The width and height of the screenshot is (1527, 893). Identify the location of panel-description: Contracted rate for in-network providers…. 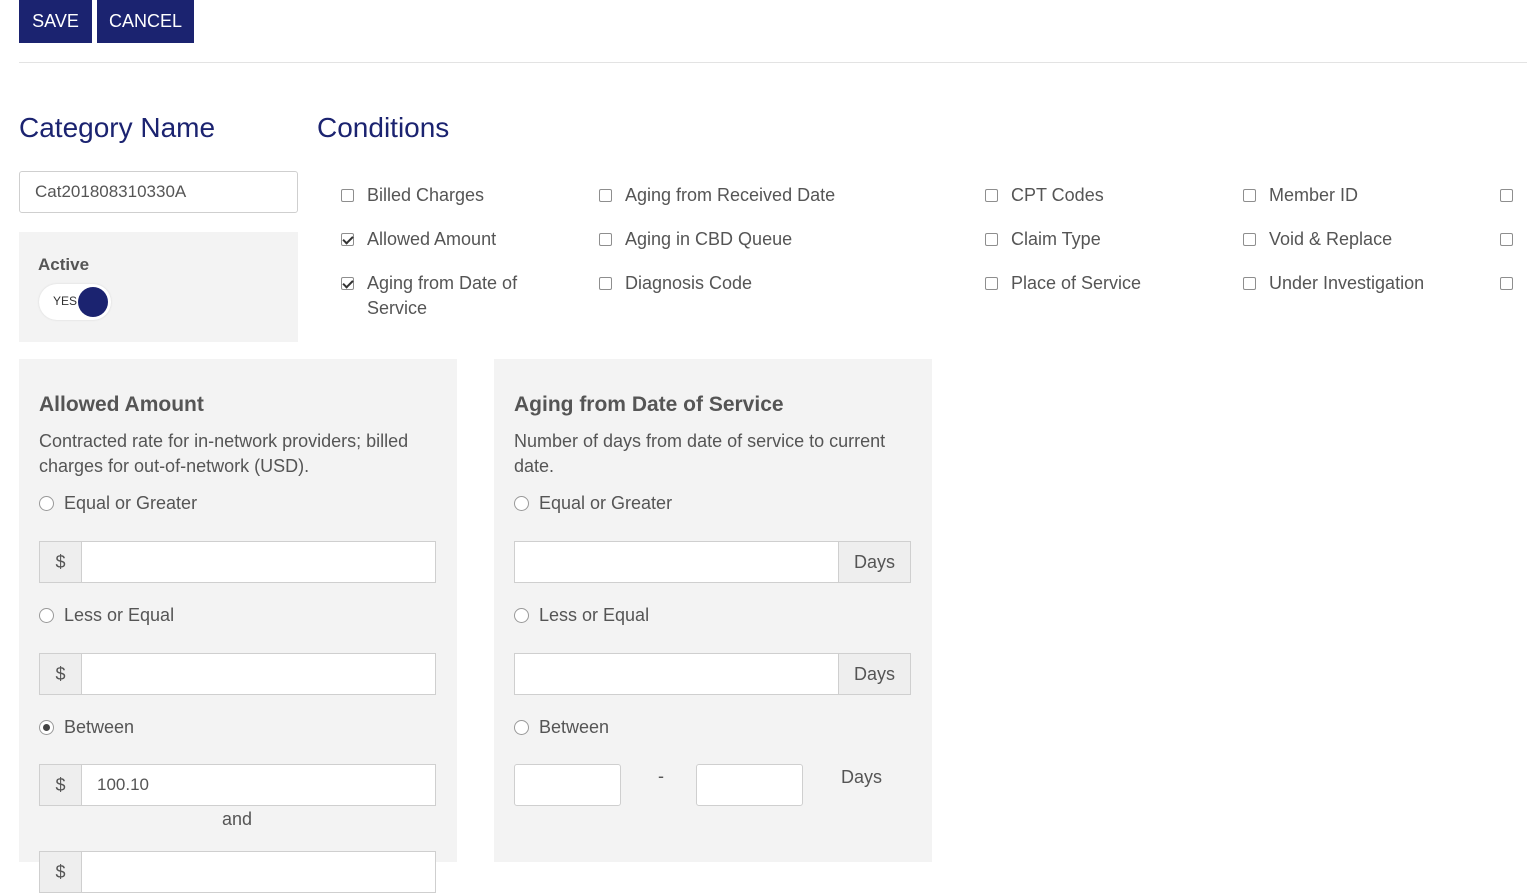
(224, 453).